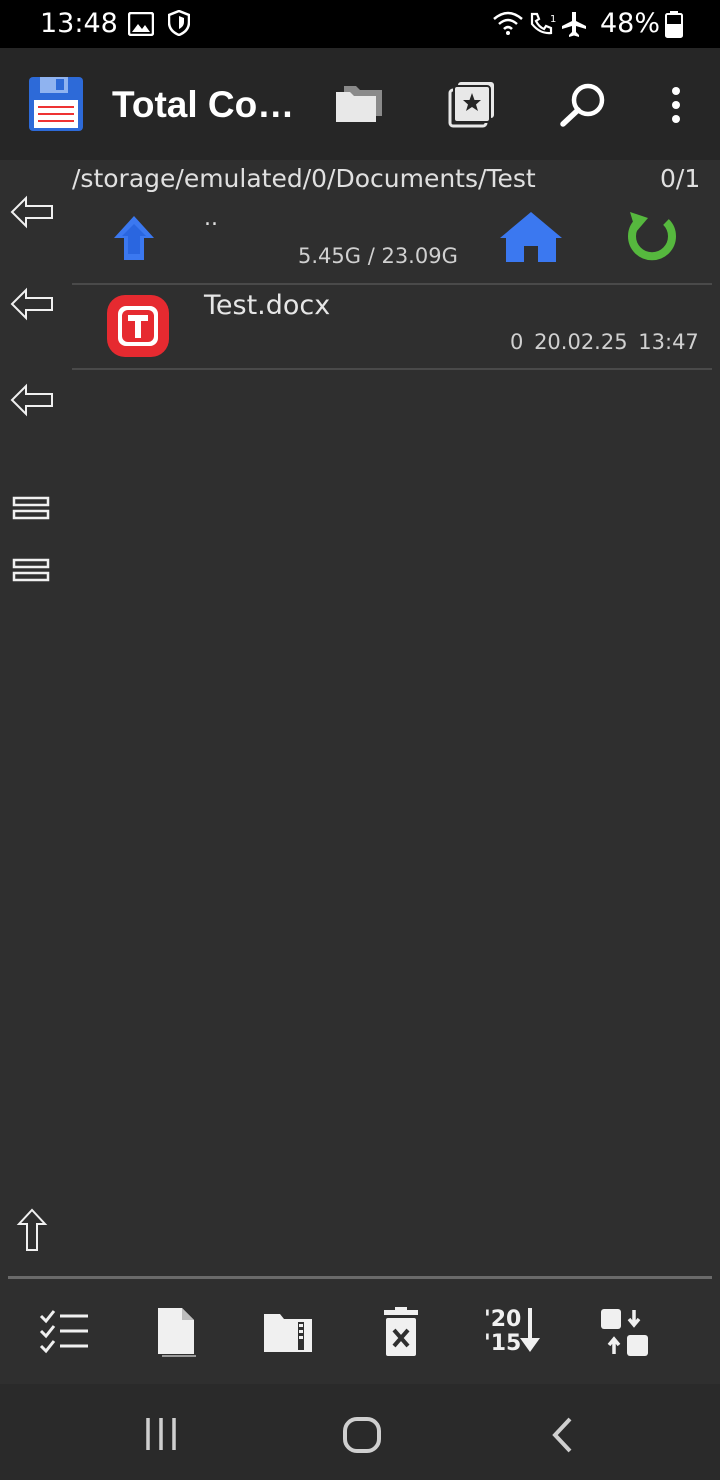  I want to click on new-file-icon, so click(177, 1332).